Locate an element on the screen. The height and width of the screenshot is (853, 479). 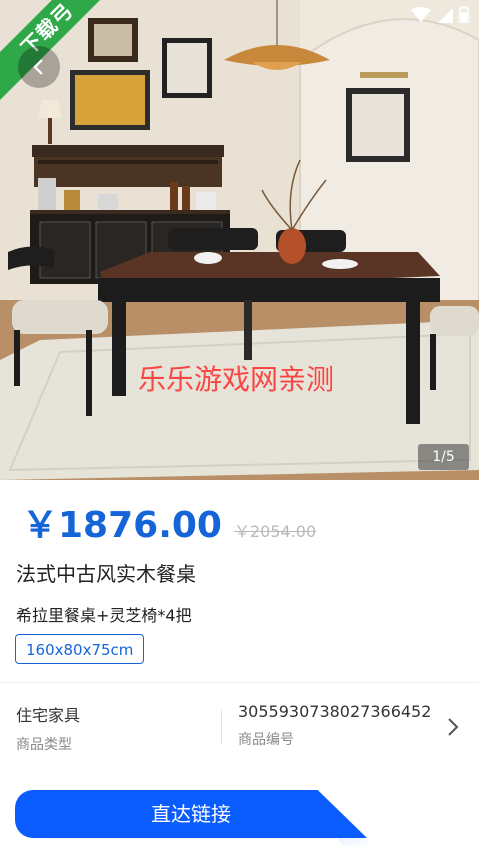
category-value: 住宅家具 is located at coordinates (48, 715).